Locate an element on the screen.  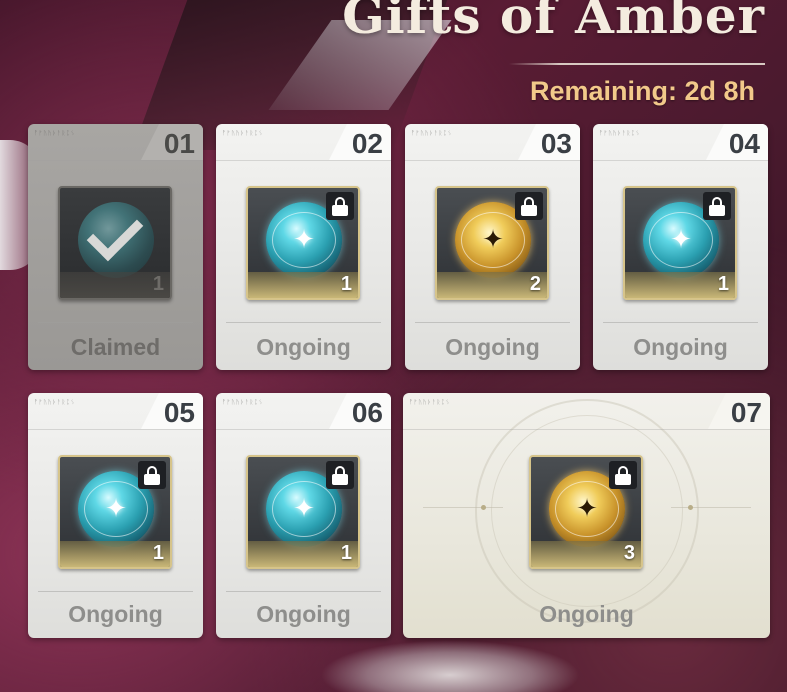
card-number: 04 is located at coordinates (744, 143).